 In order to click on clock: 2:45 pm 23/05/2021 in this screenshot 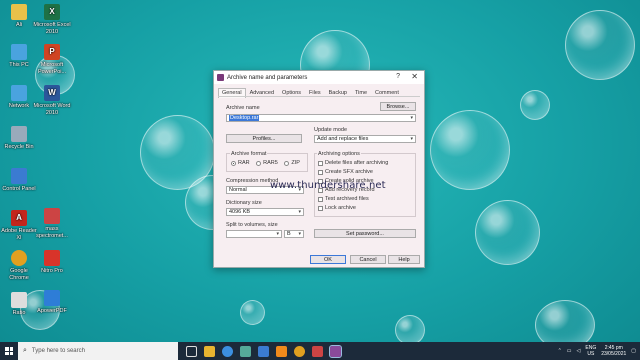, I will do `click(613, 351)`.